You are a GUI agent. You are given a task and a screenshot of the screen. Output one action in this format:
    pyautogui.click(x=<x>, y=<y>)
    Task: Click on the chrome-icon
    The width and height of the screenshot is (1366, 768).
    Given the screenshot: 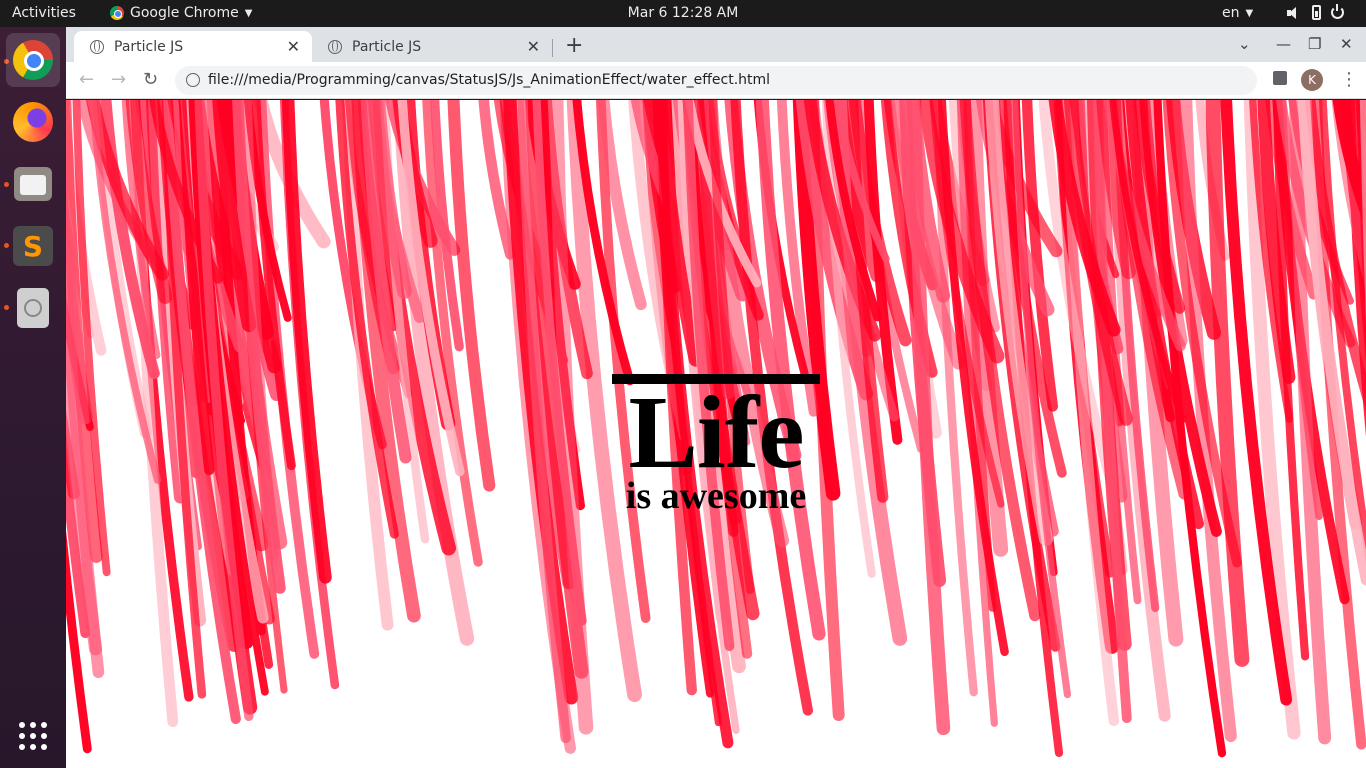 What is the action you would take?
    pyautogui.click(x=33, y=60)
    